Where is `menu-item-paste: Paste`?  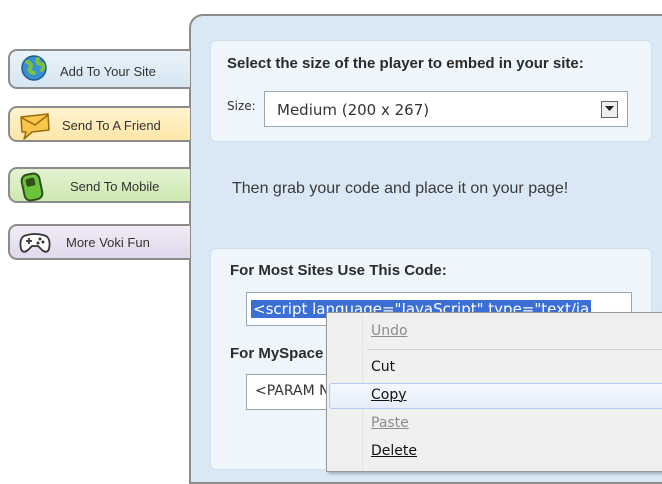
menu-item-paste: Paste is located at coordinates (494, 424).